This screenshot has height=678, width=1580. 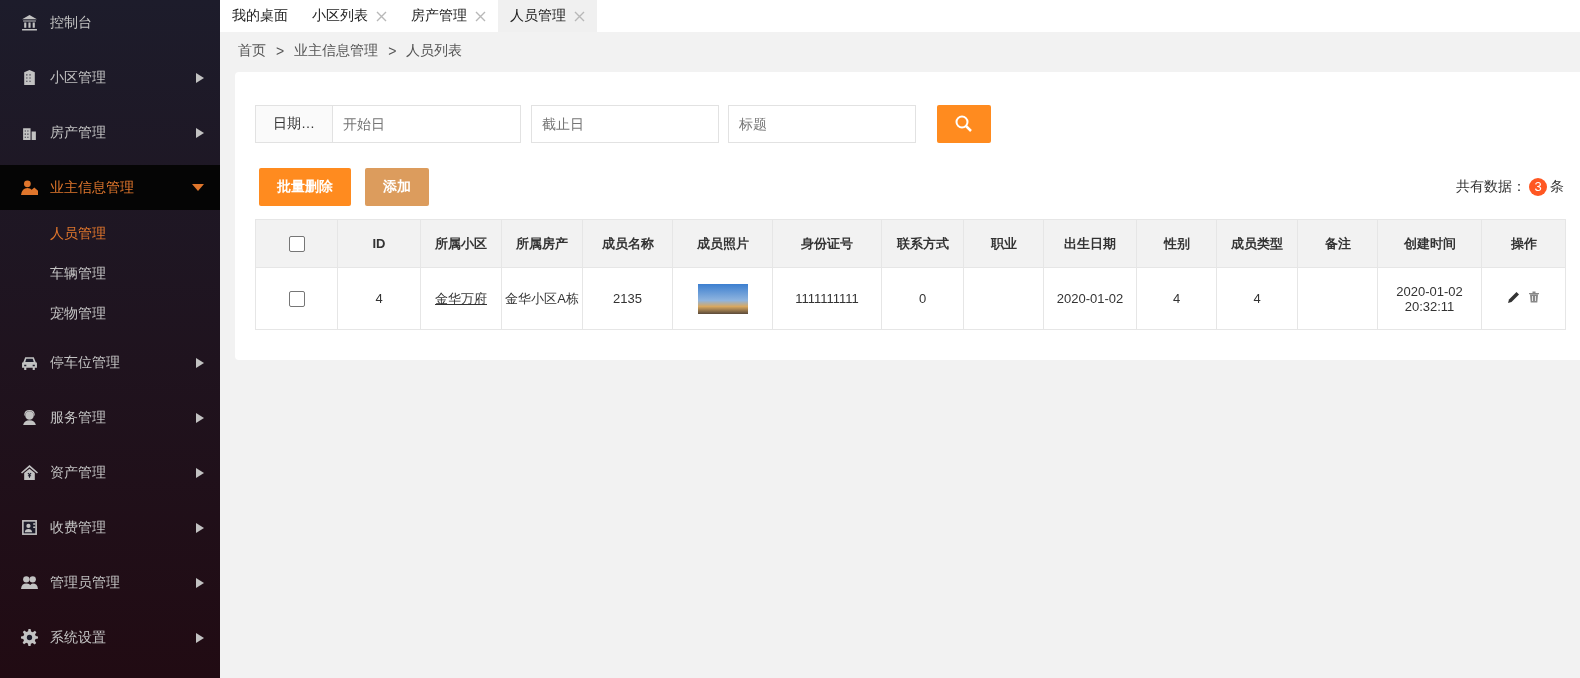 I want to click on column-header: 备注, so click(x=1337, y=243).